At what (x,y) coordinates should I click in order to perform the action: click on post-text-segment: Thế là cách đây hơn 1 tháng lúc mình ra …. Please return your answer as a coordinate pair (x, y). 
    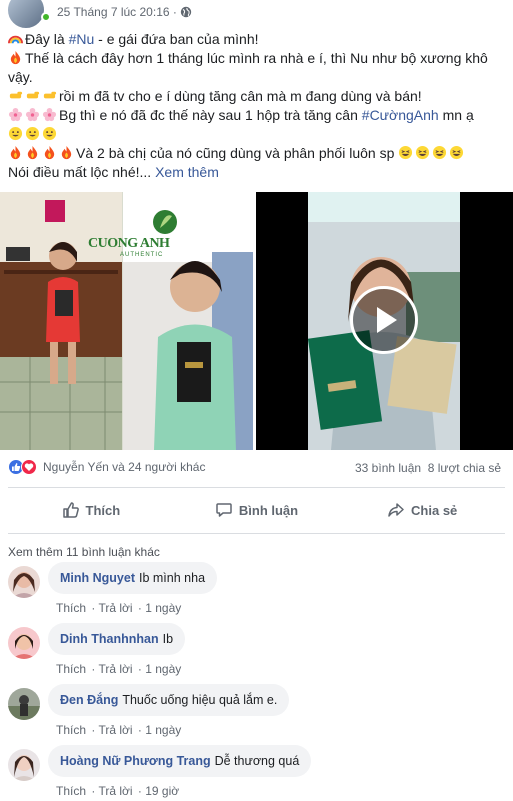
    Looking at the image, I should click on (256, 58).